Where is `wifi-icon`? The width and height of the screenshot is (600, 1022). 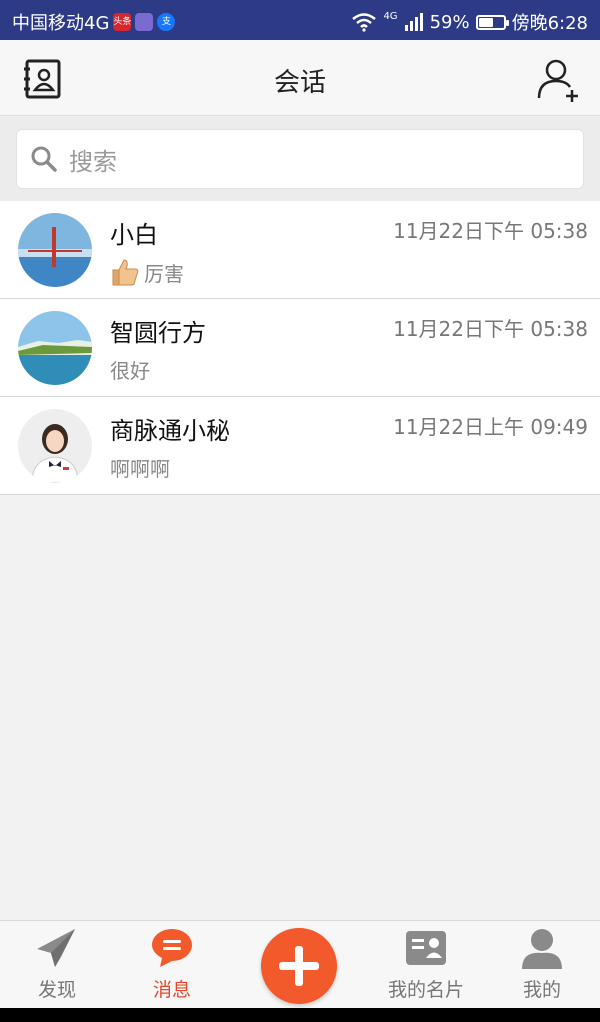 wifi-icon is located at coordinates (364, 22).